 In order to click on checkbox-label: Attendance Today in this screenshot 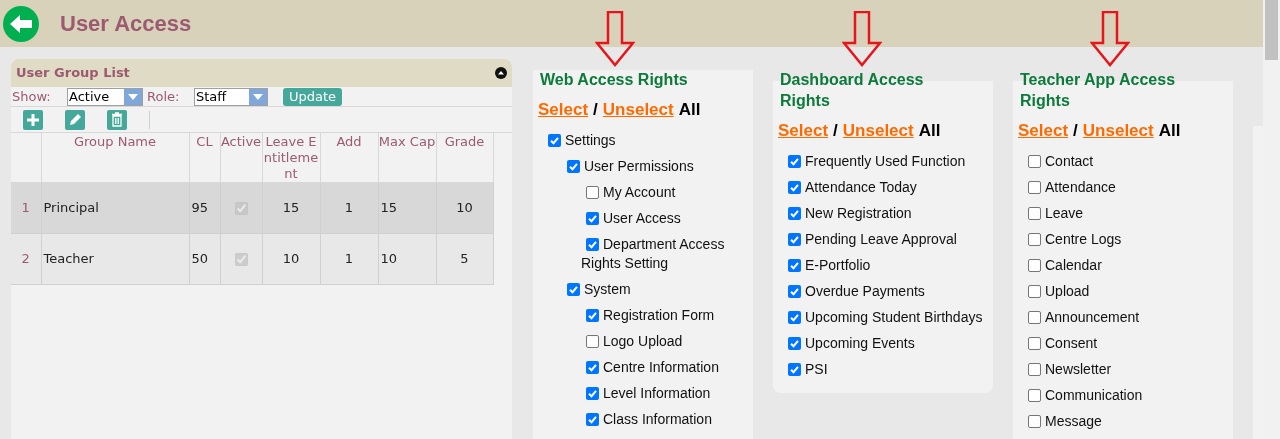, I will do `click(883, 187)`.